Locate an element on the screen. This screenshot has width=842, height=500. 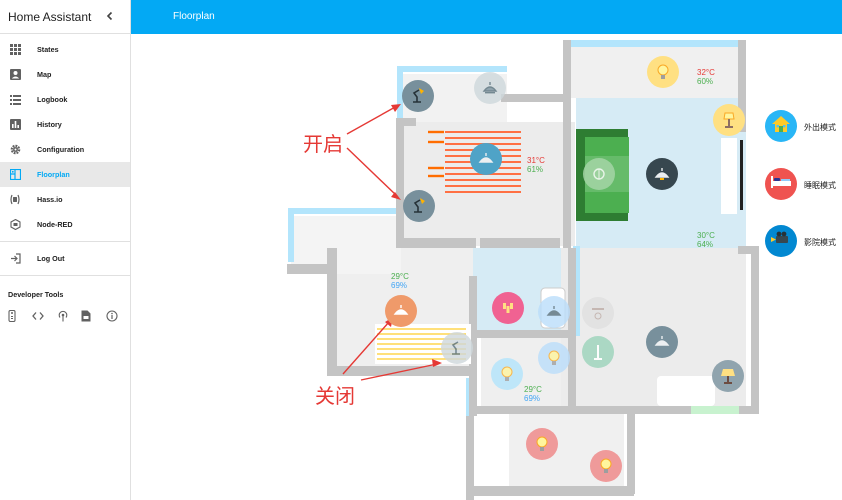
file-icon is located at coordinates (93, 316).